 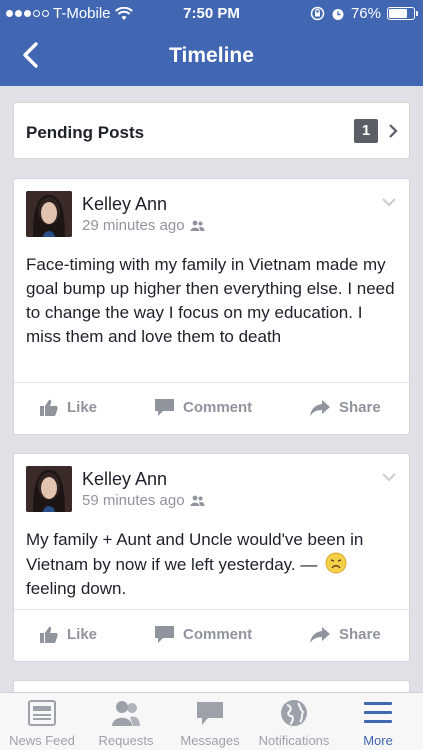 I want to click on page-title: Timeline, so click(x=211, y=55).